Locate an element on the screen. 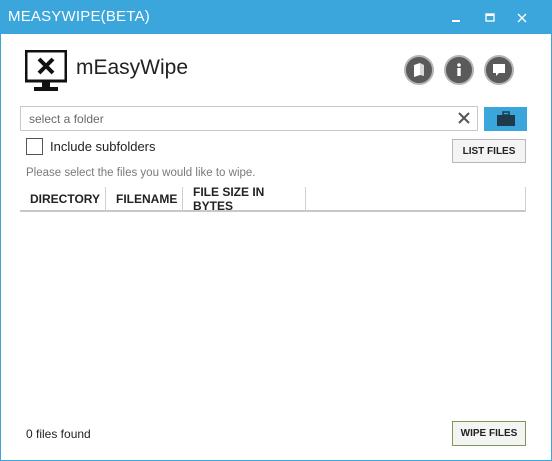 The image size is (552, 461). monitor-x-icon is located at coordinates (46, 70).